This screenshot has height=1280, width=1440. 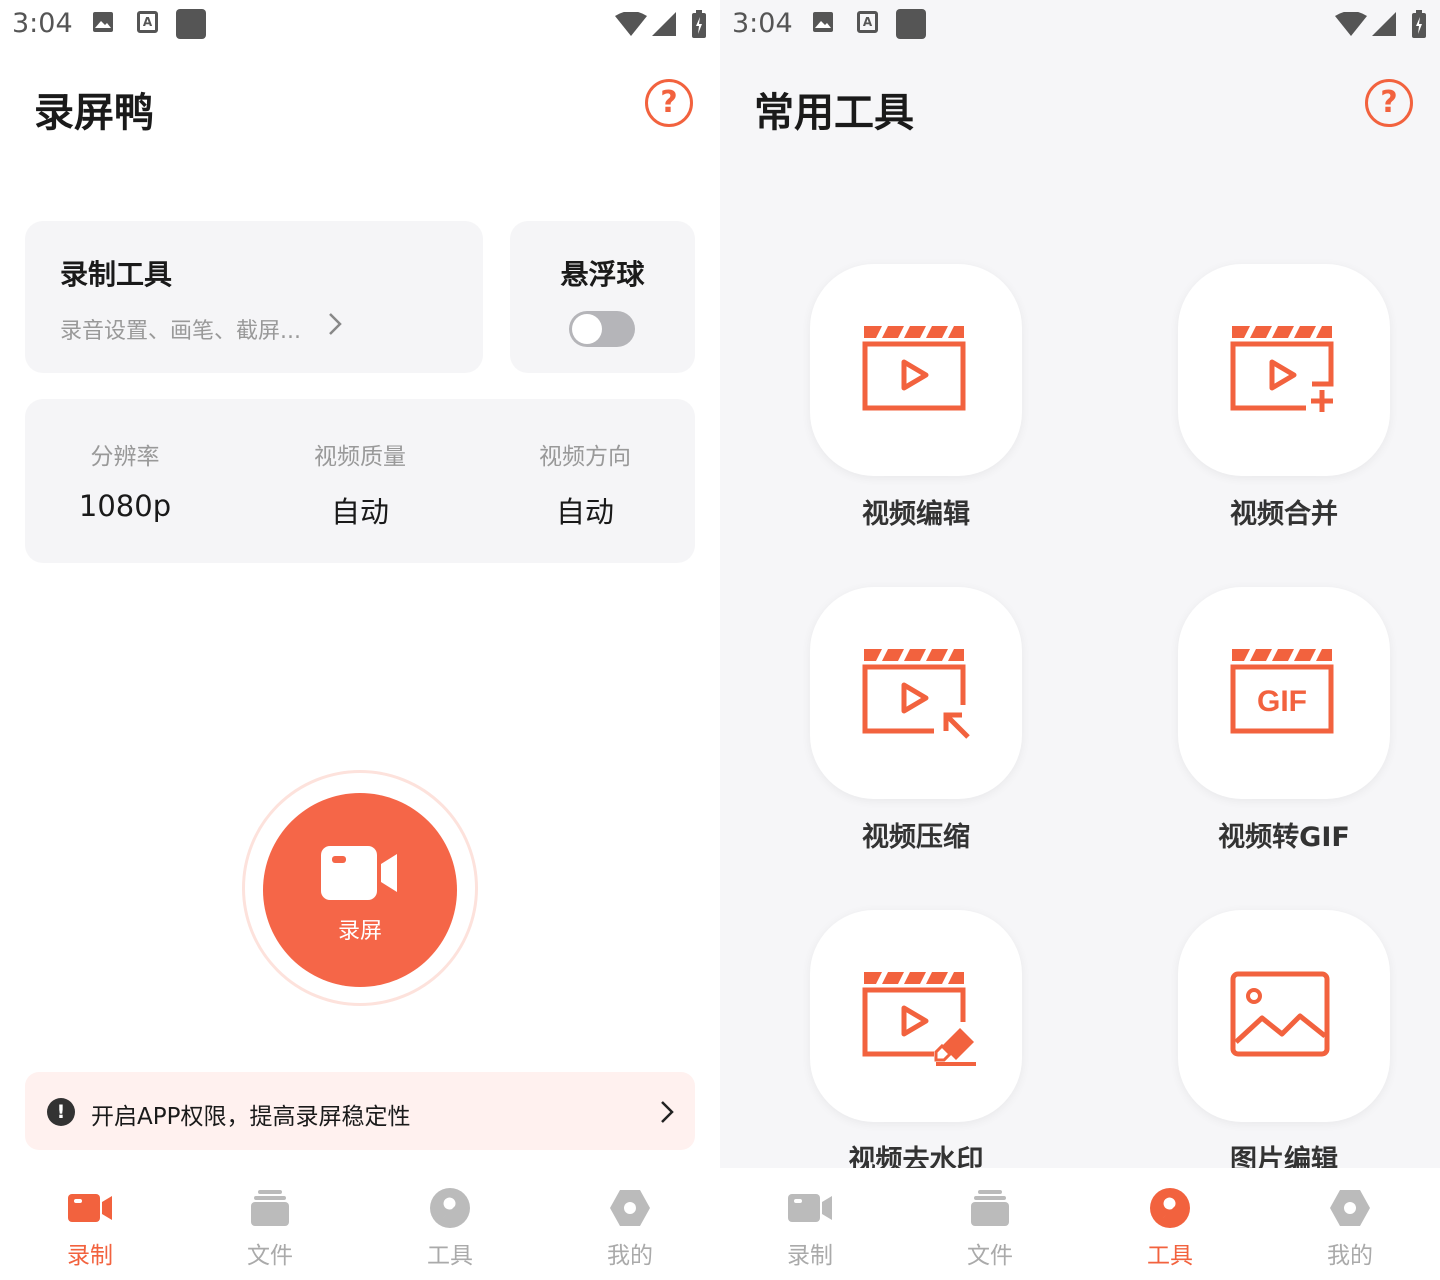 I want to click on permission-banner-text: 开启APP权限，提高录屏稳定性, so click(x=251, y=1117).